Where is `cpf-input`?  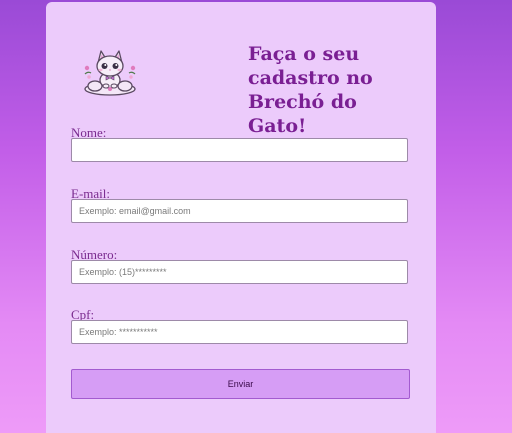 cpf-input is located at coordinates (239, 332).